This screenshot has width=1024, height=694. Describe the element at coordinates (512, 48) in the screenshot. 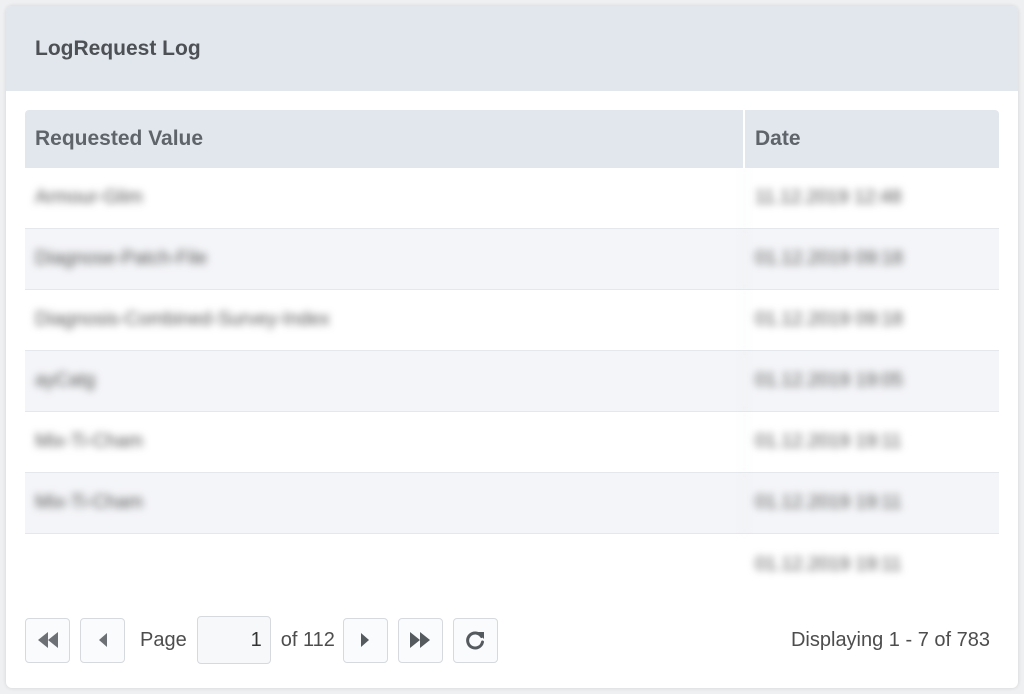

I see `panel-header: LogRequest Log` at that location.